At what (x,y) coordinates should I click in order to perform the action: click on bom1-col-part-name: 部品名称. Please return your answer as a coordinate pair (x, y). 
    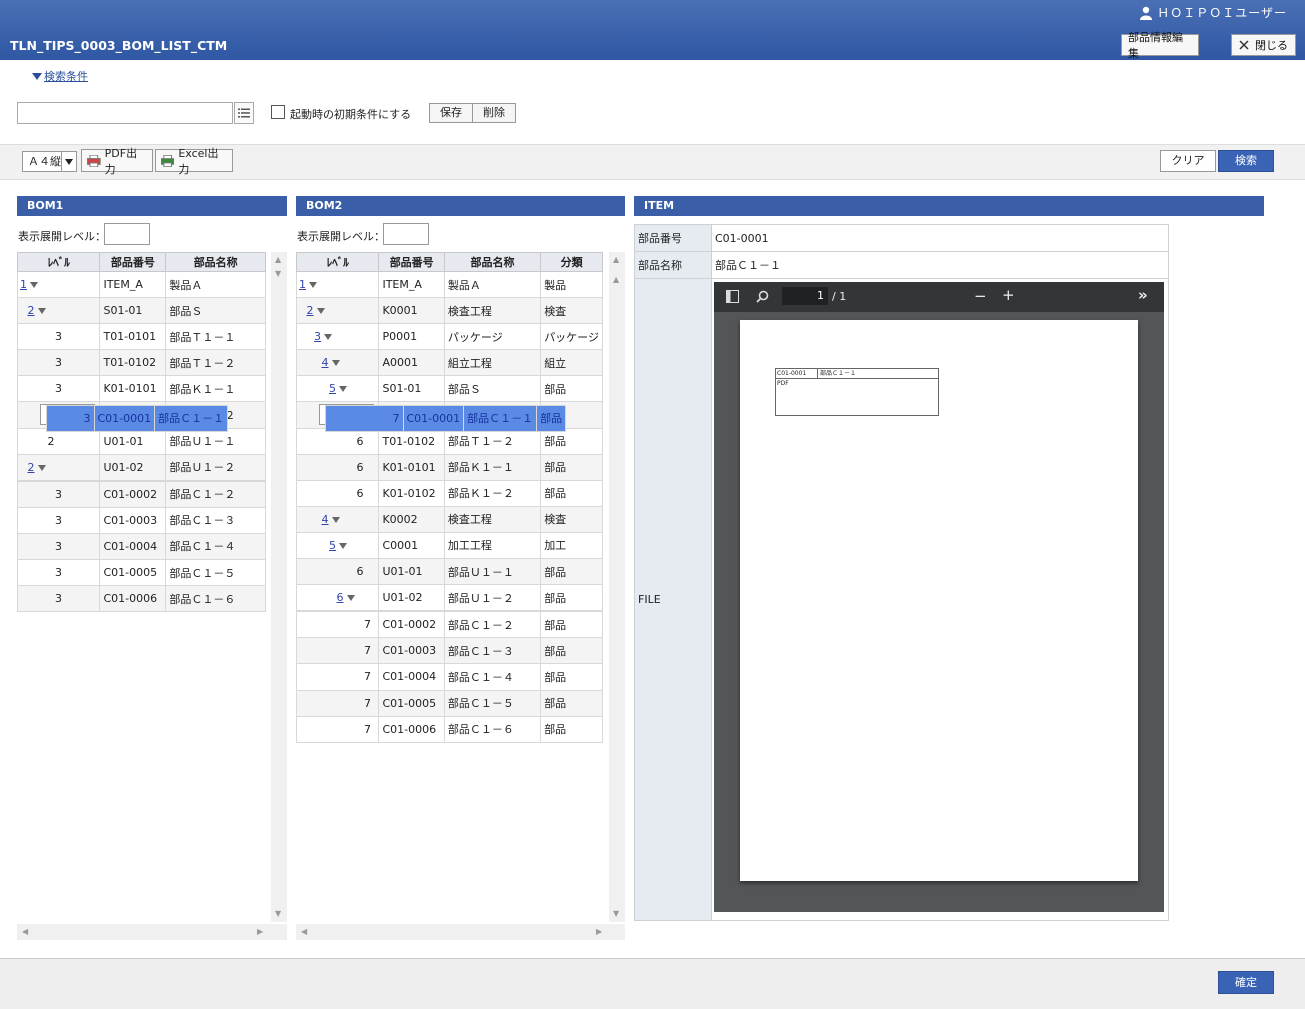
    Looking at the image, I should click on (215, 262).